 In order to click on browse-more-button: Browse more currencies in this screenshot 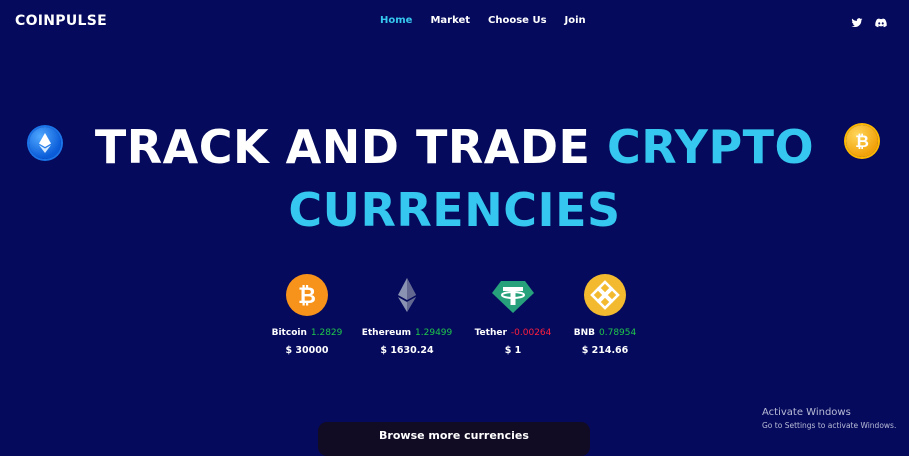, I will do `click(454, 439)`.